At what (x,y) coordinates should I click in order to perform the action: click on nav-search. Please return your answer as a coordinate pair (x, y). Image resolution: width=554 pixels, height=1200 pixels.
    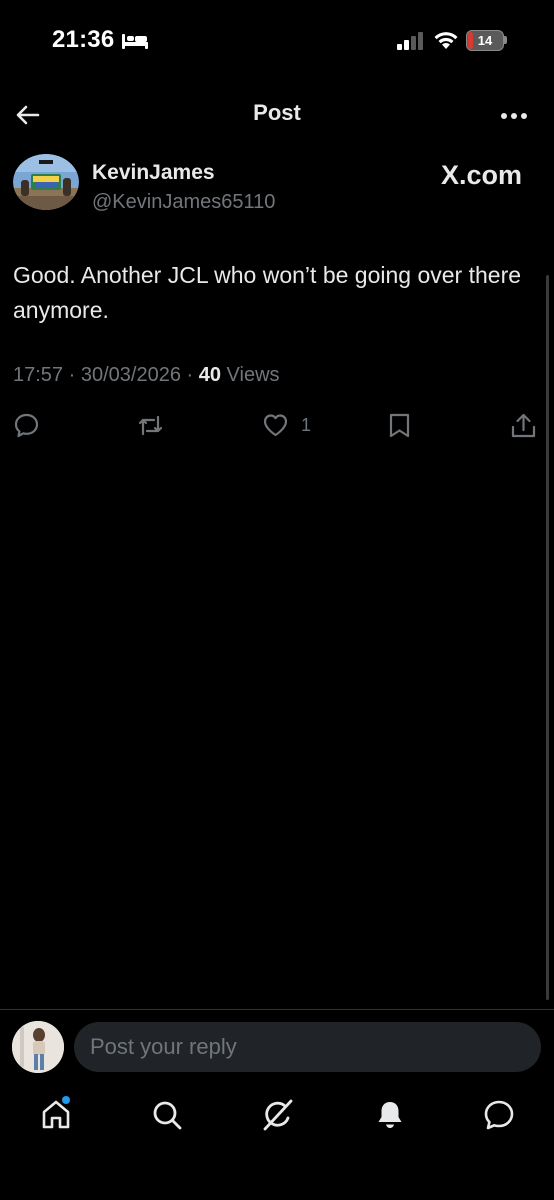
    Looking at the image, I should click on (167, 1116).